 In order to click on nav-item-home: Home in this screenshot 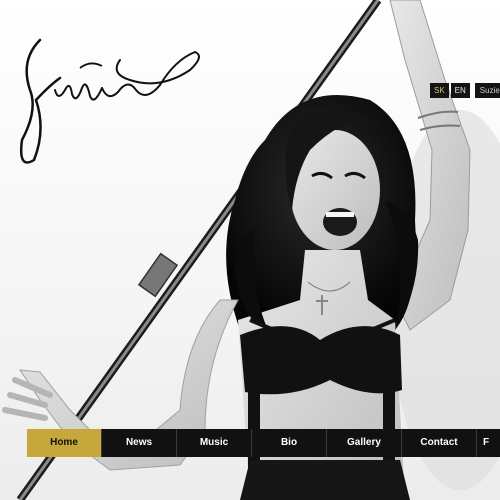, I will do `click(64, 443)`.